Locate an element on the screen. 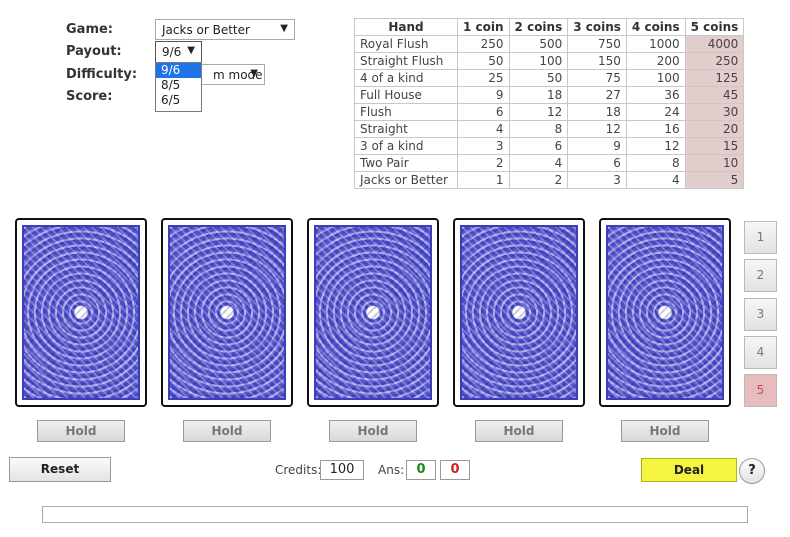 Image resolution: width=790 pixels, height=537 pixels. hold-button-5: Hold is located at coordinates (665, 431).